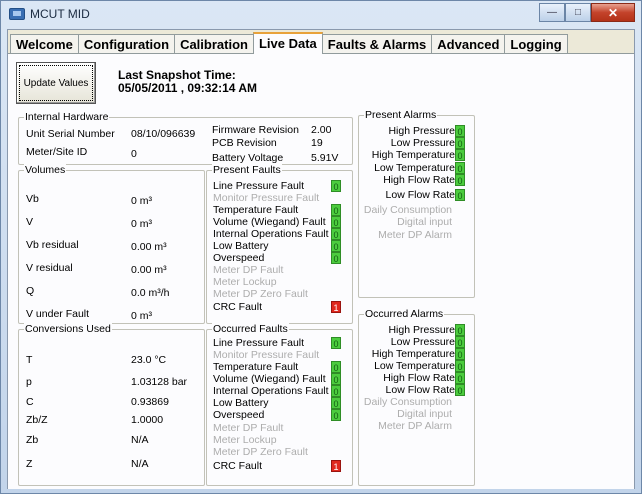  I want to click on firmware-value: 2.00, so click(321, 130).